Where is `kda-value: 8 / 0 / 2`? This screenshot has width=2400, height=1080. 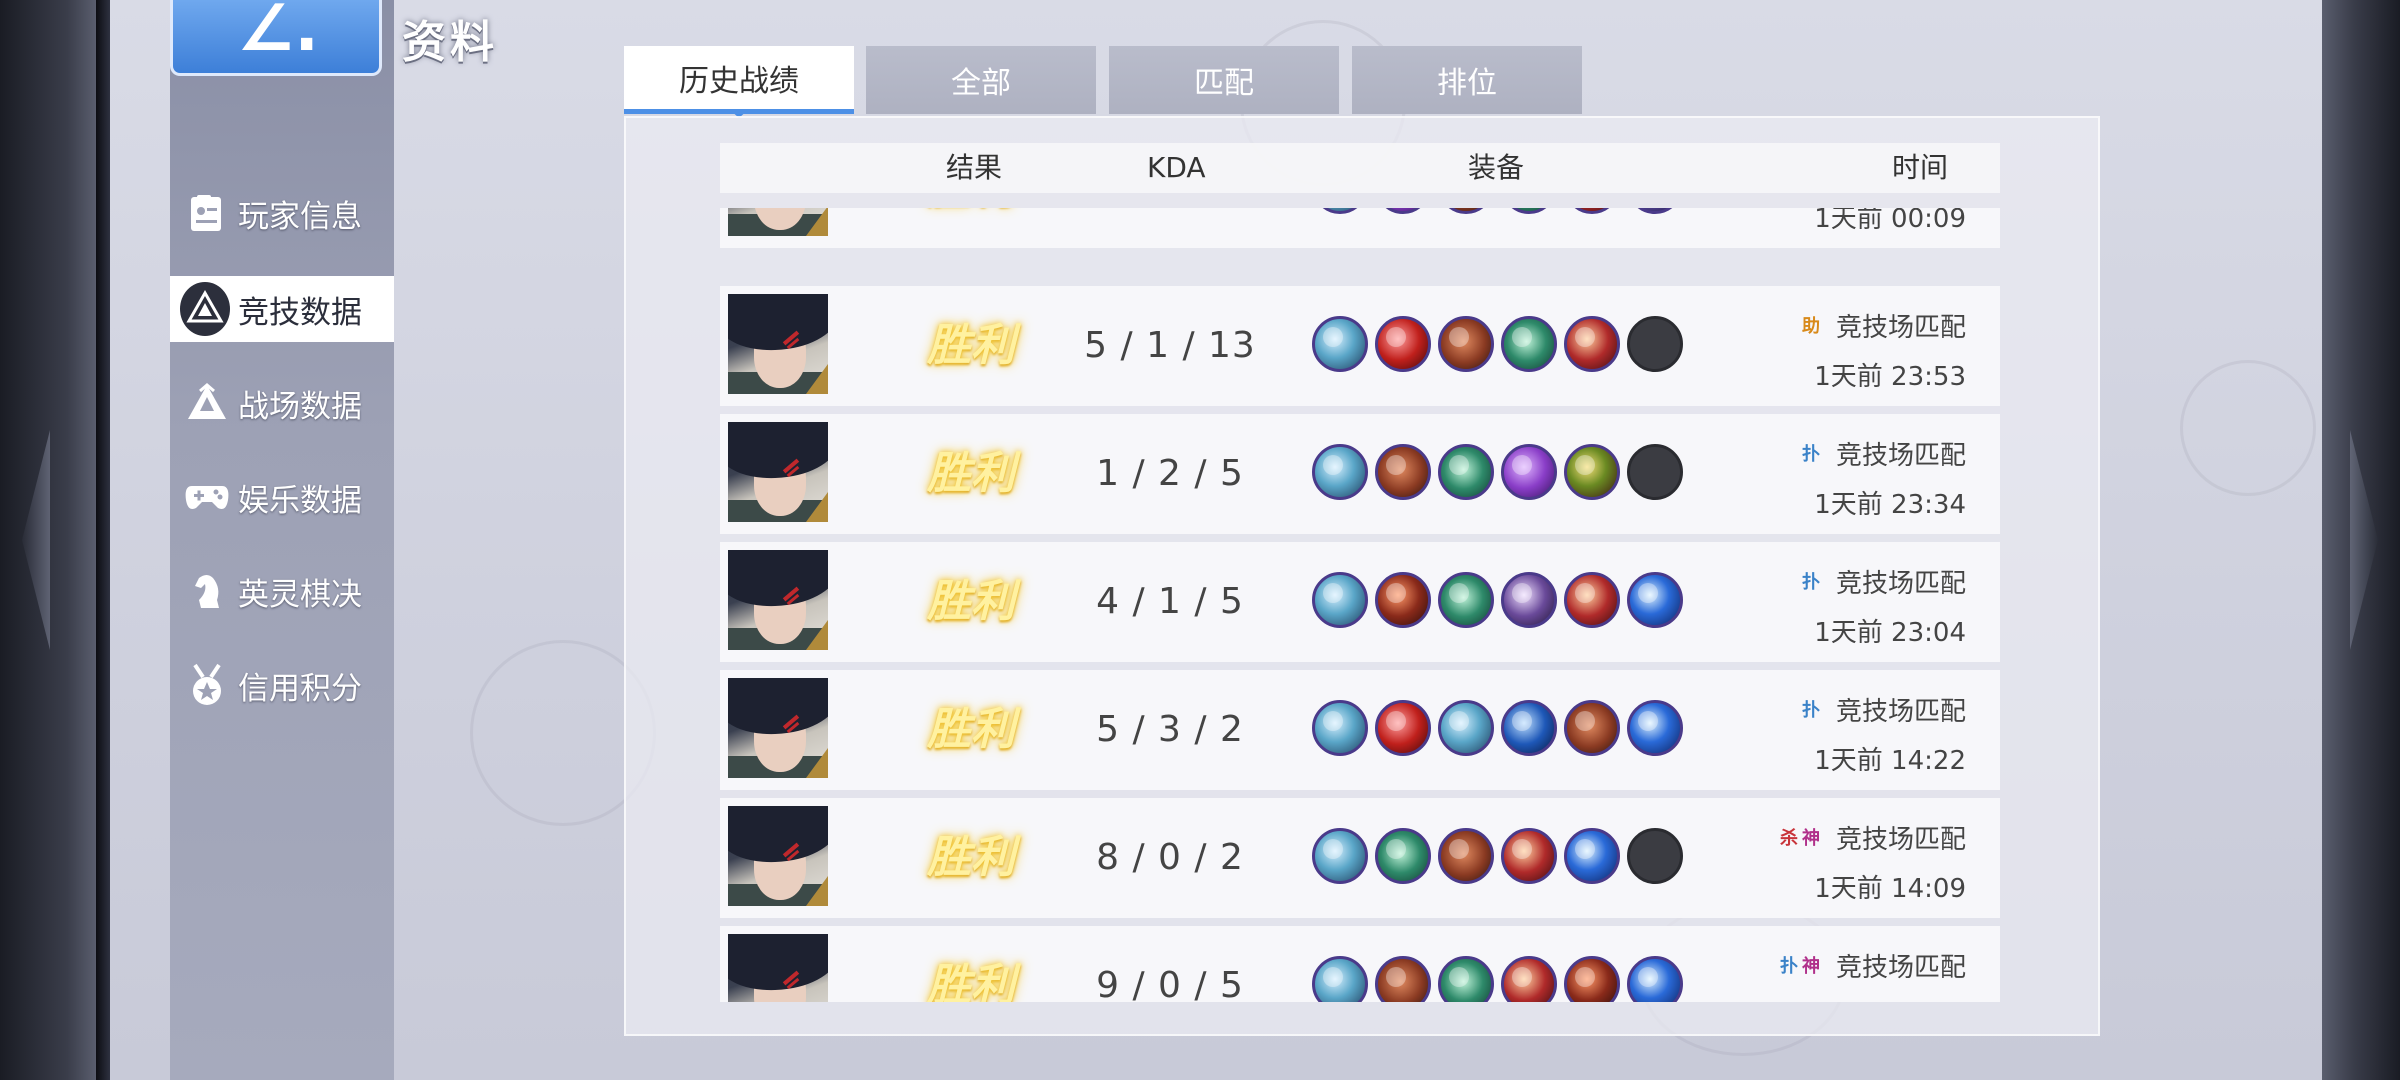
kda-value: 8 / 0 / 2 is located at coordinates (1170, 857).